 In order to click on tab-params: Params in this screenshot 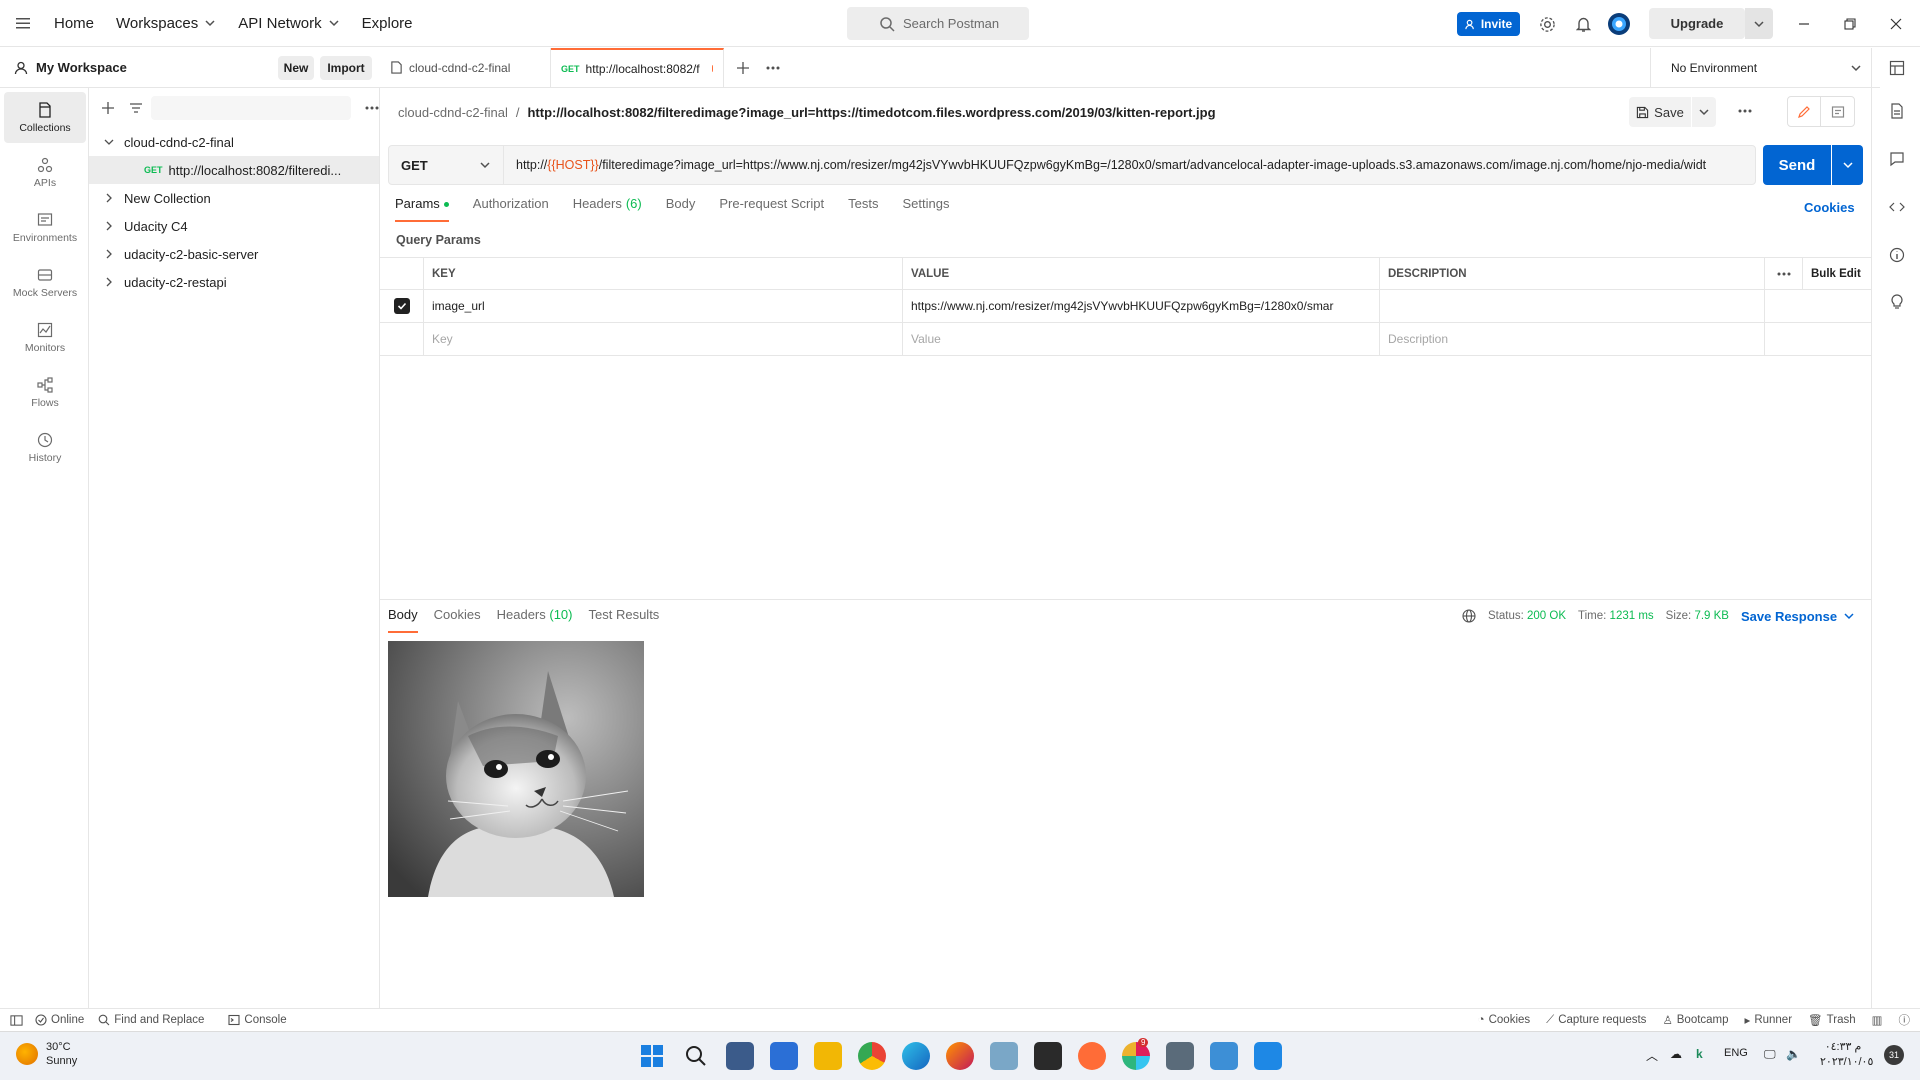, I will do `click(422, 209)`.